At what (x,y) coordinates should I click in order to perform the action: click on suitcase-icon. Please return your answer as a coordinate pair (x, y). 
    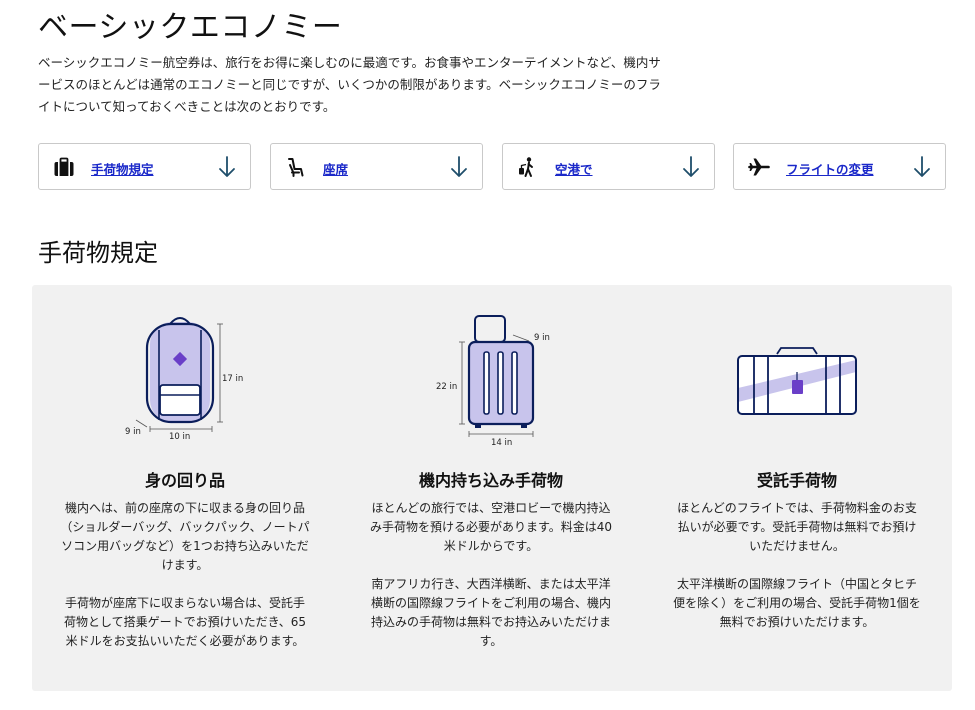
    Looking at the image, I should click on (64, 166).